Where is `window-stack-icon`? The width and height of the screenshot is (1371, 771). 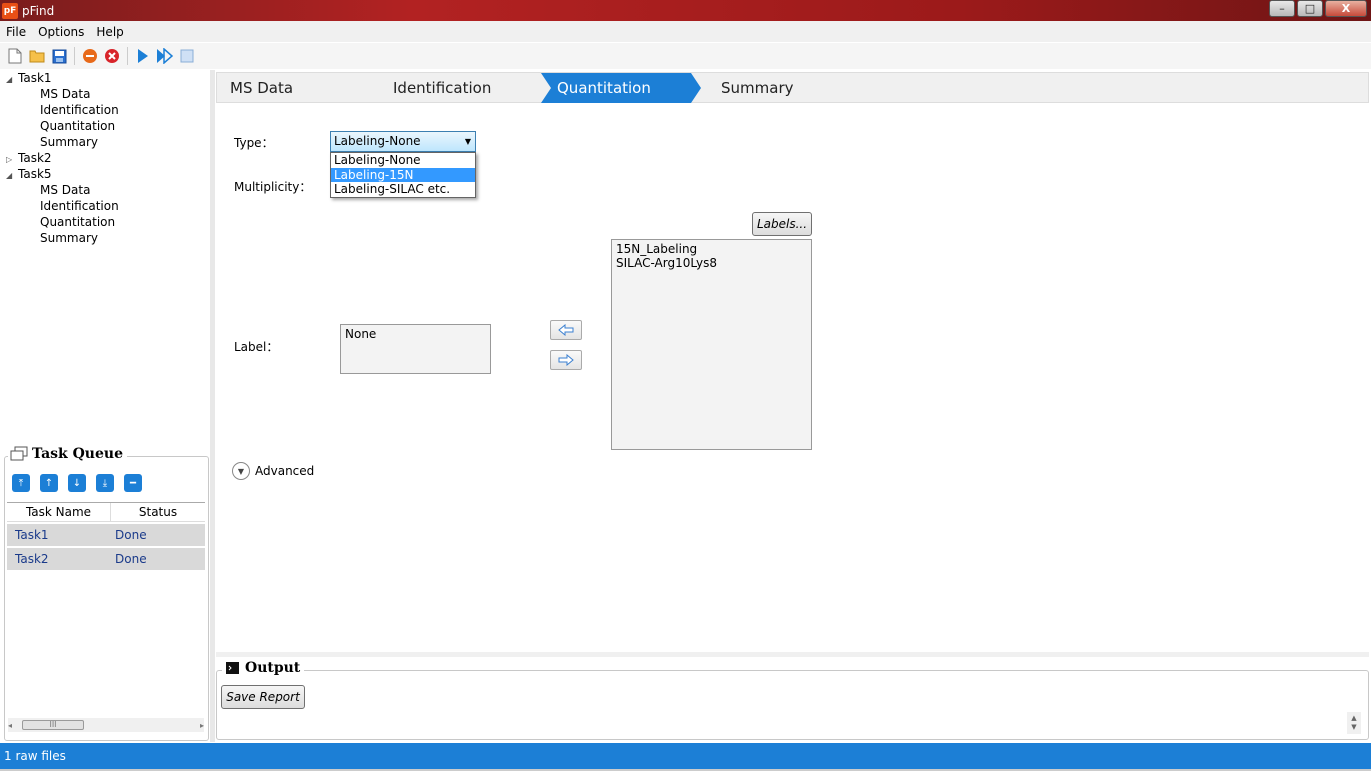
window-stack-icon is located at coordinates (19, 453).